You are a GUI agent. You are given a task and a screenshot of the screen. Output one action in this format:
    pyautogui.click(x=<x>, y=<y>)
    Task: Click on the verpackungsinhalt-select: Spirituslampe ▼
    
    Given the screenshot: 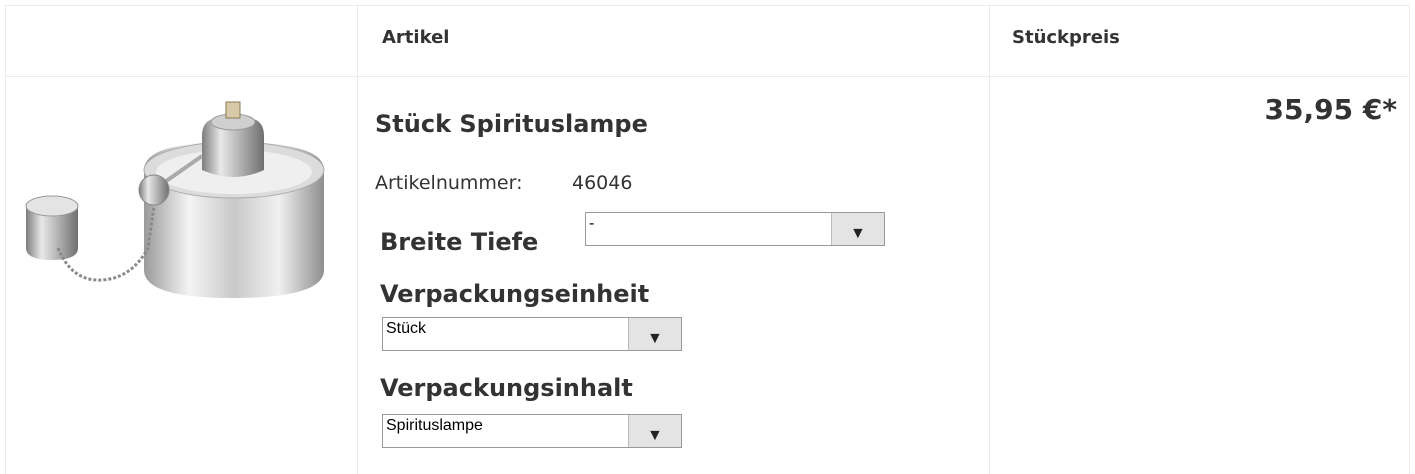 What is the action you would take?
    pyautogui.click(x=532, y=431)
    